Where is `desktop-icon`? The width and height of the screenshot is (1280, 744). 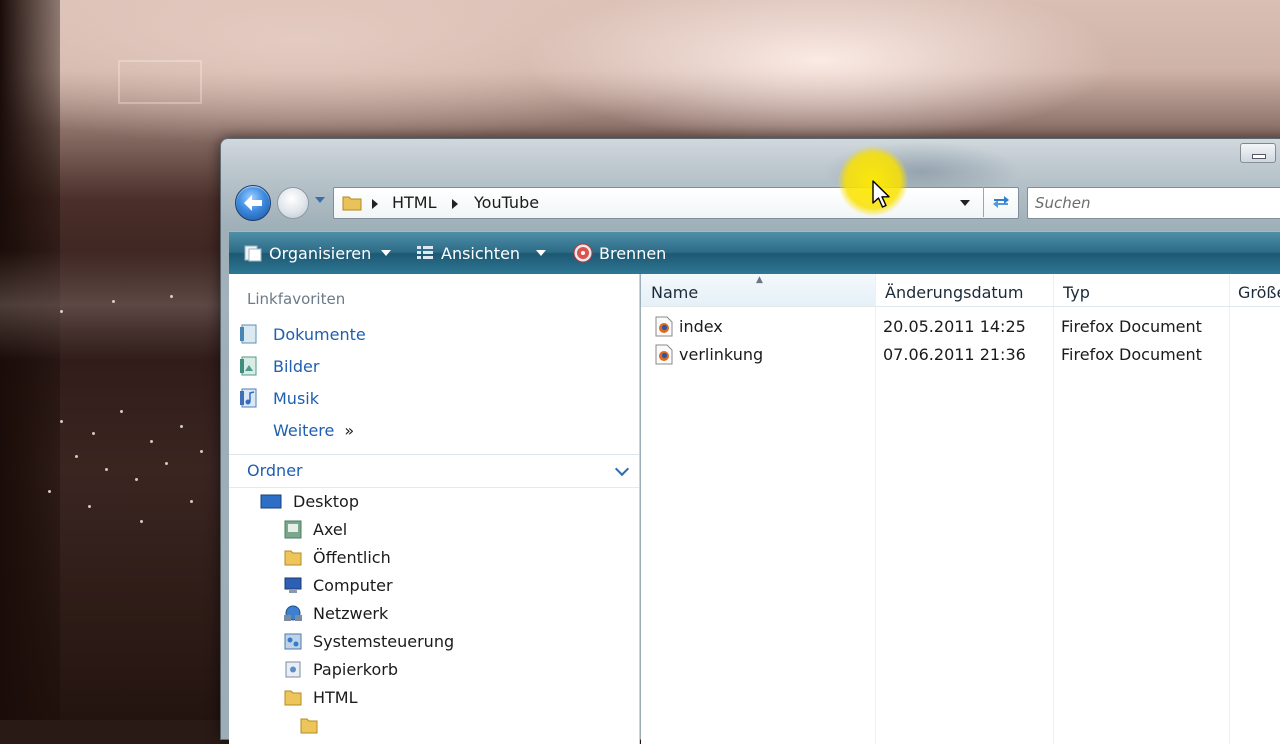 desktop-icon is located at coordinates (271, 501).